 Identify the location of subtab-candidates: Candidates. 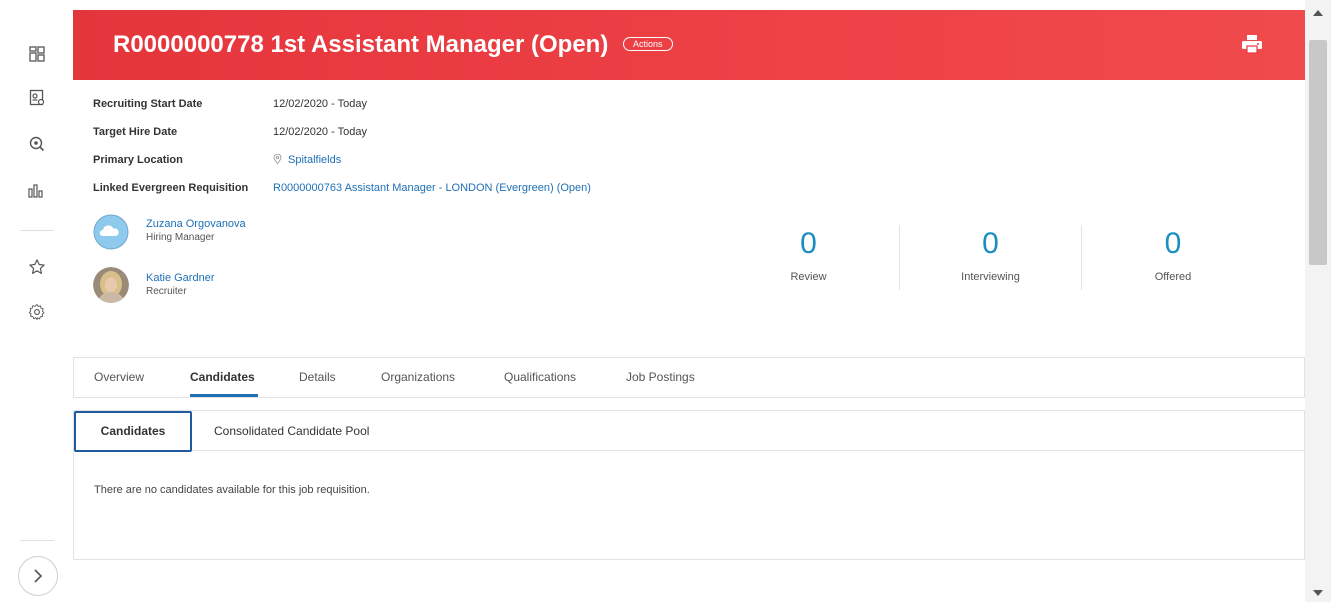
(133, 431).